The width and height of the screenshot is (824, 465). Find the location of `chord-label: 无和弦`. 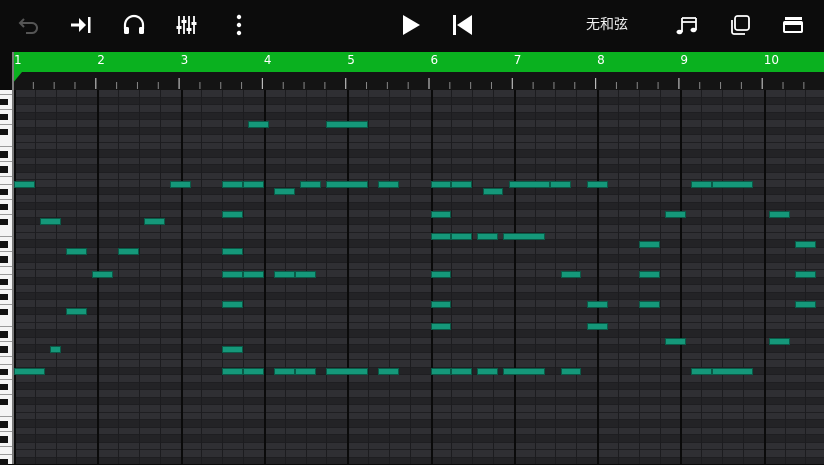

chord-label: 无和弦 is located at coordinates (607, 24).